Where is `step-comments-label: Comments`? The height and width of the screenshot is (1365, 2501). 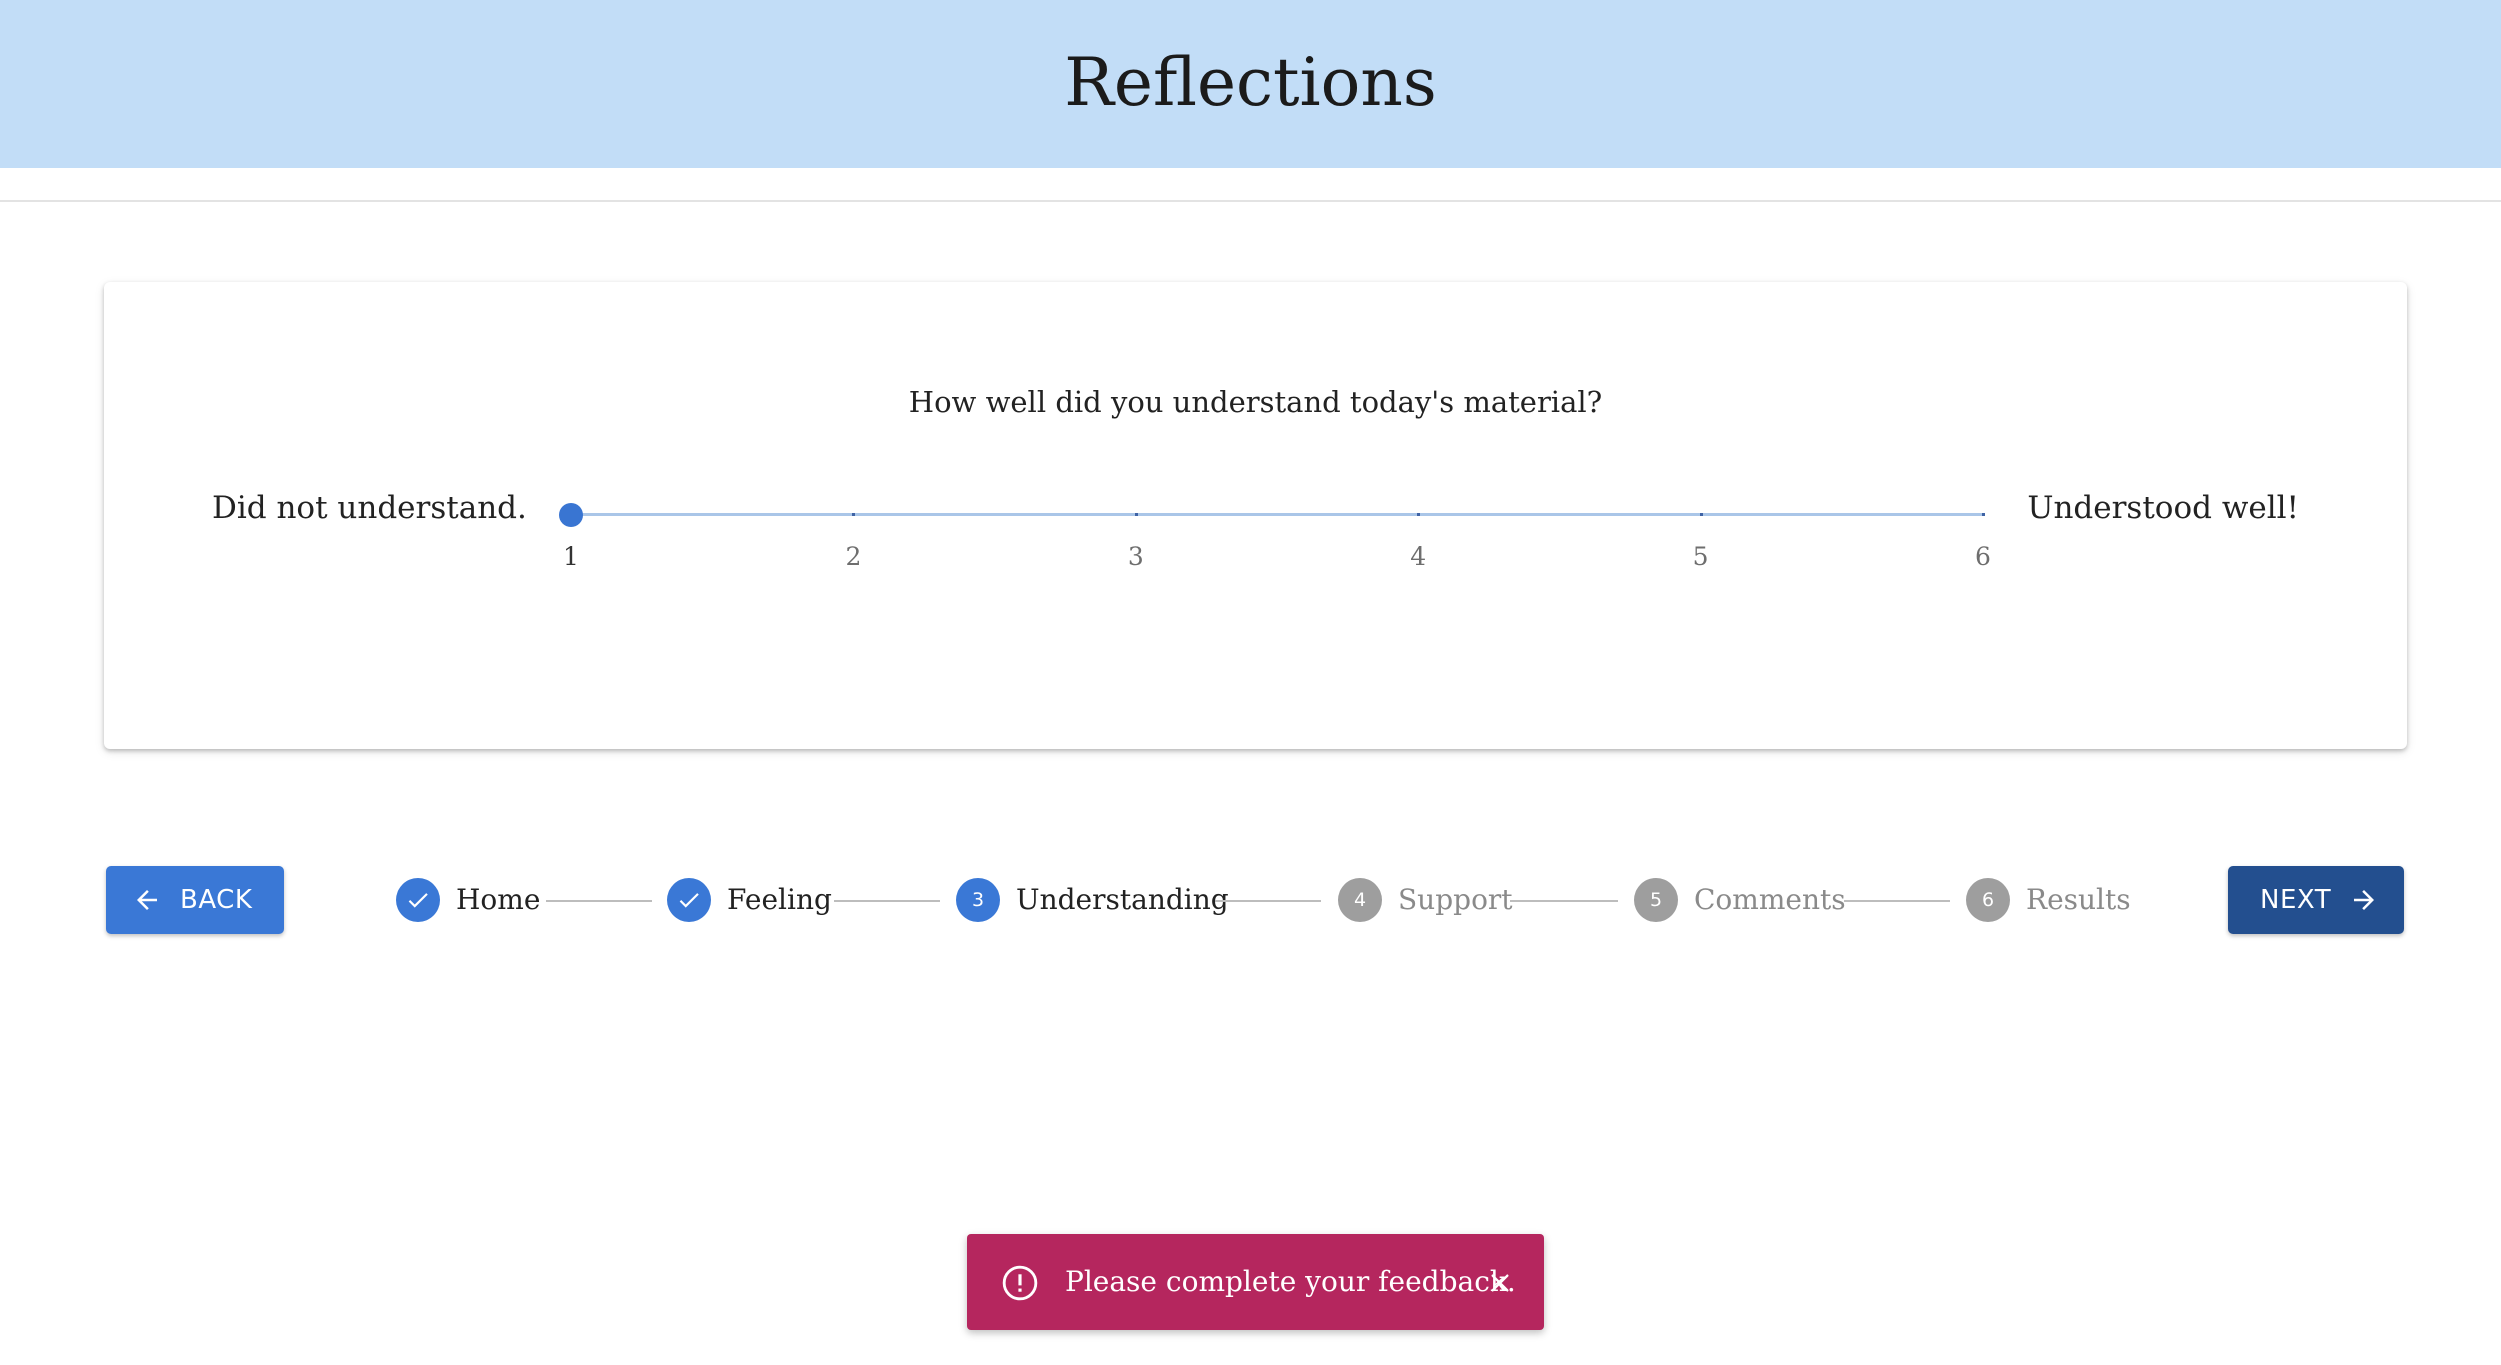
step-comments-label: Comments is located at coordinates (1770, 899).